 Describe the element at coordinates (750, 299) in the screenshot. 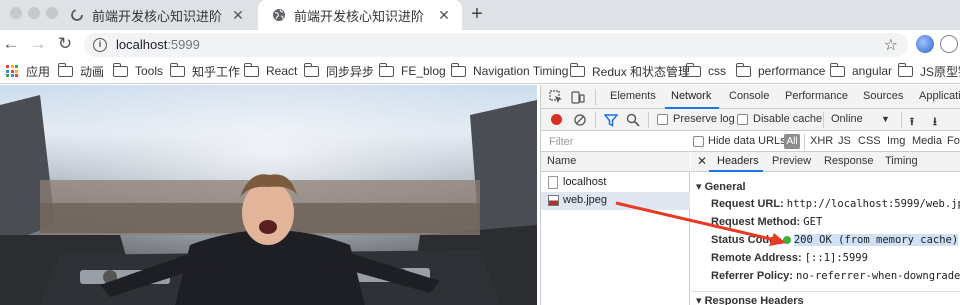

I see `response-headers-section-header: ▾ Response Headers` at that location.